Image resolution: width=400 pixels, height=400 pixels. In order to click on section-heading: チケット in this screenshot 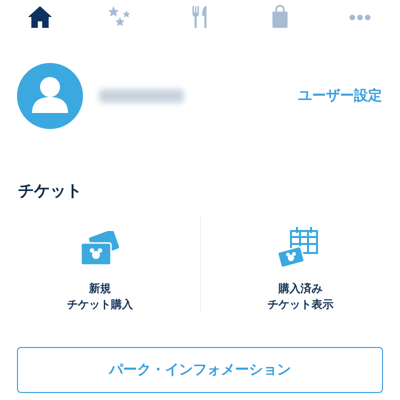, I will do `click(50, 191)`.